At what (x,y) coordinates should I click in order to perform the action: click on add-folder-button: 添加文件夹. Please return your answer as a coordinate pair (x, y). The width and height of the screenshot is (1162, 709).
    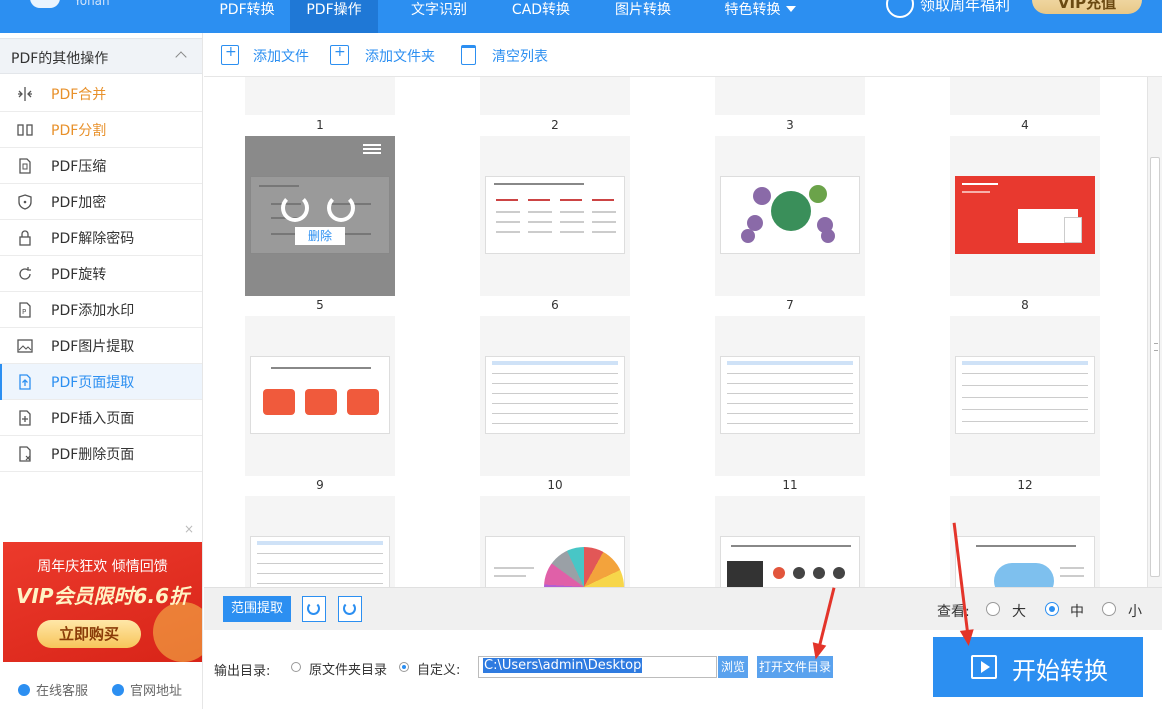
    Looking at the image, I should click on (385, 55).